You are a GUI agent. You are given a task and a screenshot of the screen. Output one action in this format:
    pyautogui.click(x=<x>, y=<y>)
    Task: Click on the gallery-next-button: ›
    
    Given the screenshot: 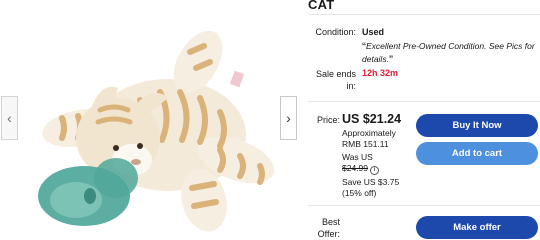 What is the action you would take?
    pyautogui.click(x=288, y=118)
    